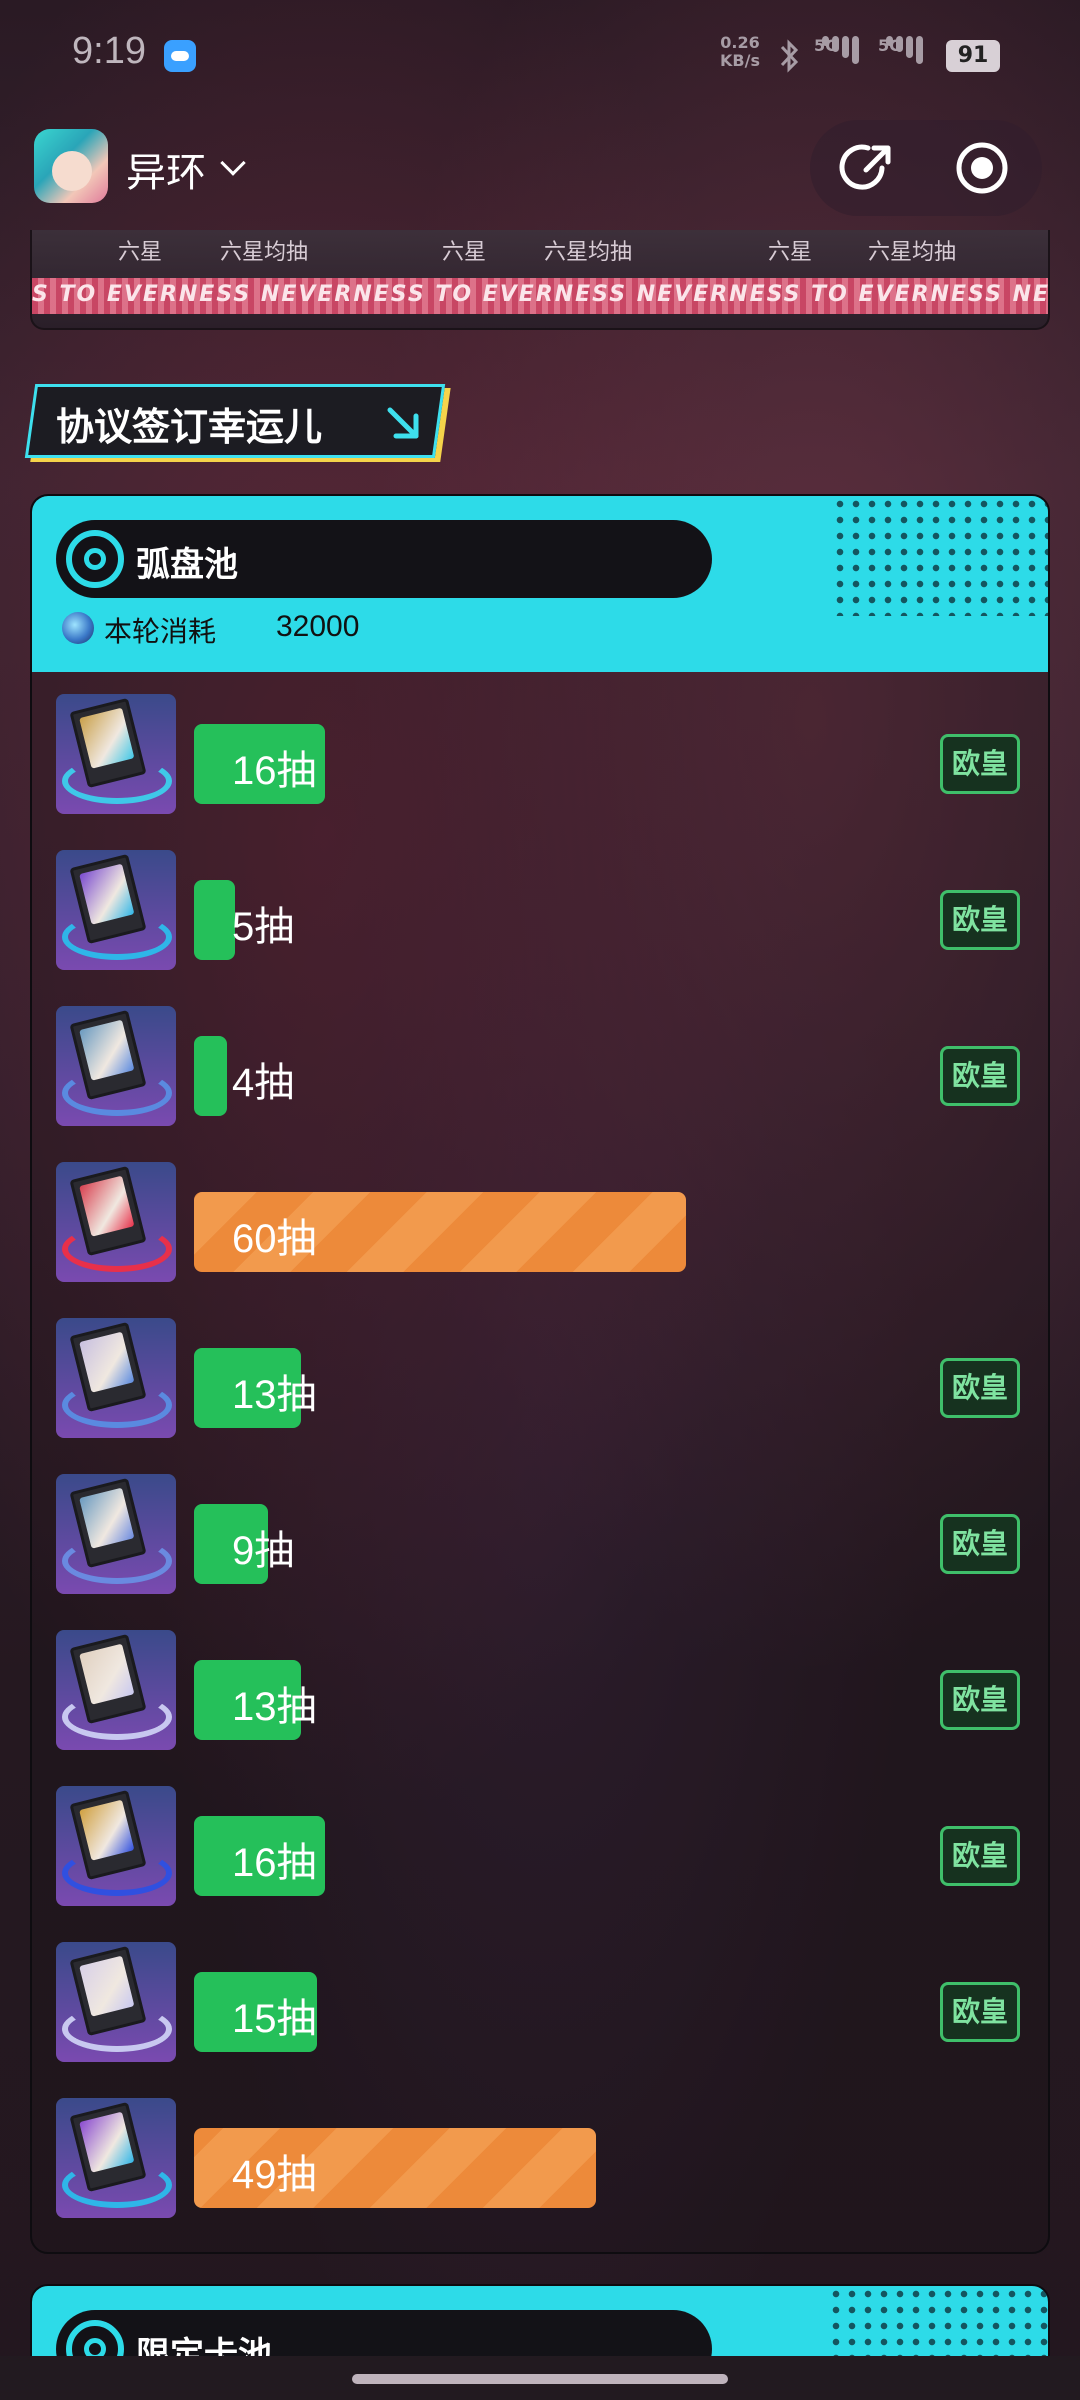 The image size is (1080, 2400). Describe the element at coordinates (865, 167) in the screenshot. I see `share-icon` at that location.